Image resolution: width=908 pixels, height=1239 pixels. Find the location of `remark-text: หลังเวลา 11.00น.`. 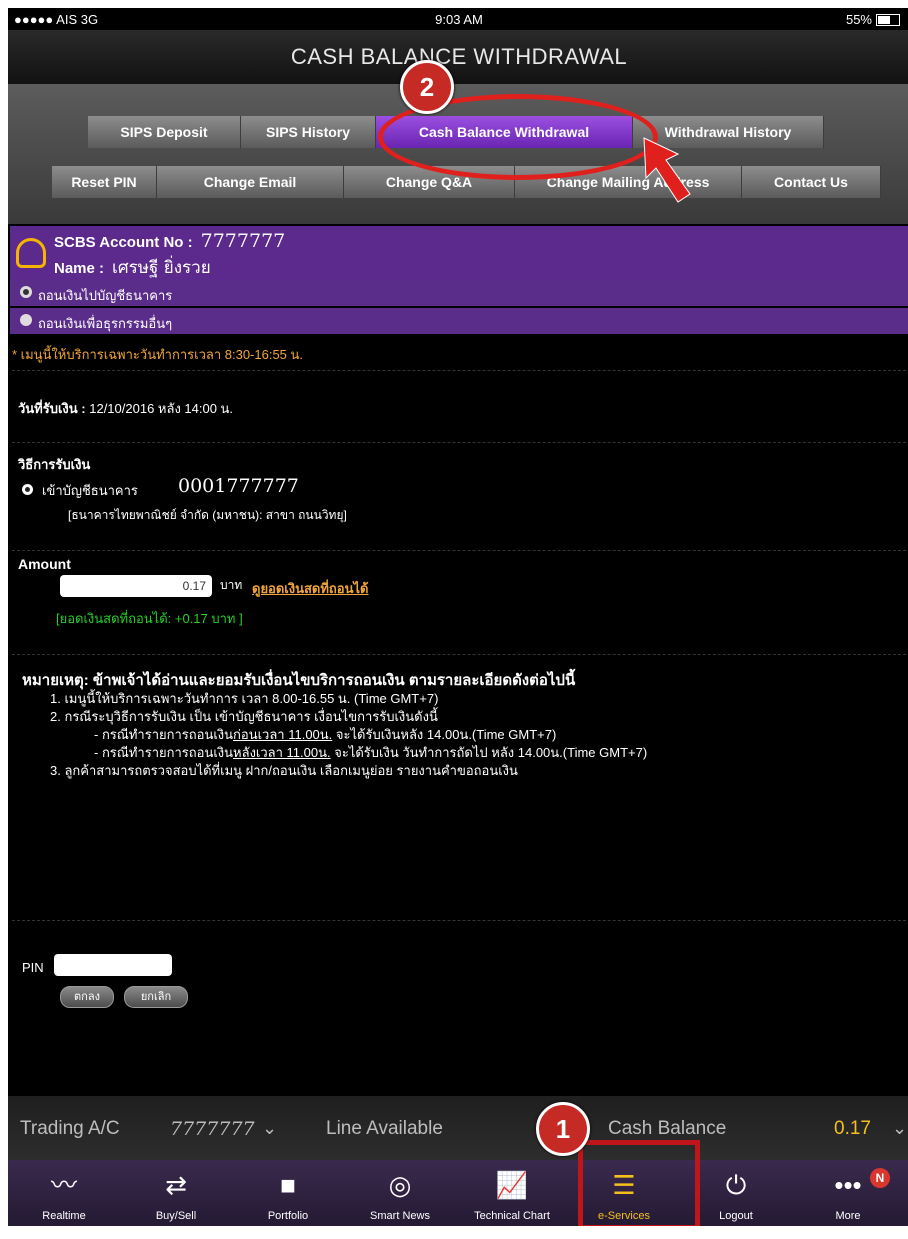

remark-text: หลังเวลา 11.00น. is located at coordinates (282, 752).